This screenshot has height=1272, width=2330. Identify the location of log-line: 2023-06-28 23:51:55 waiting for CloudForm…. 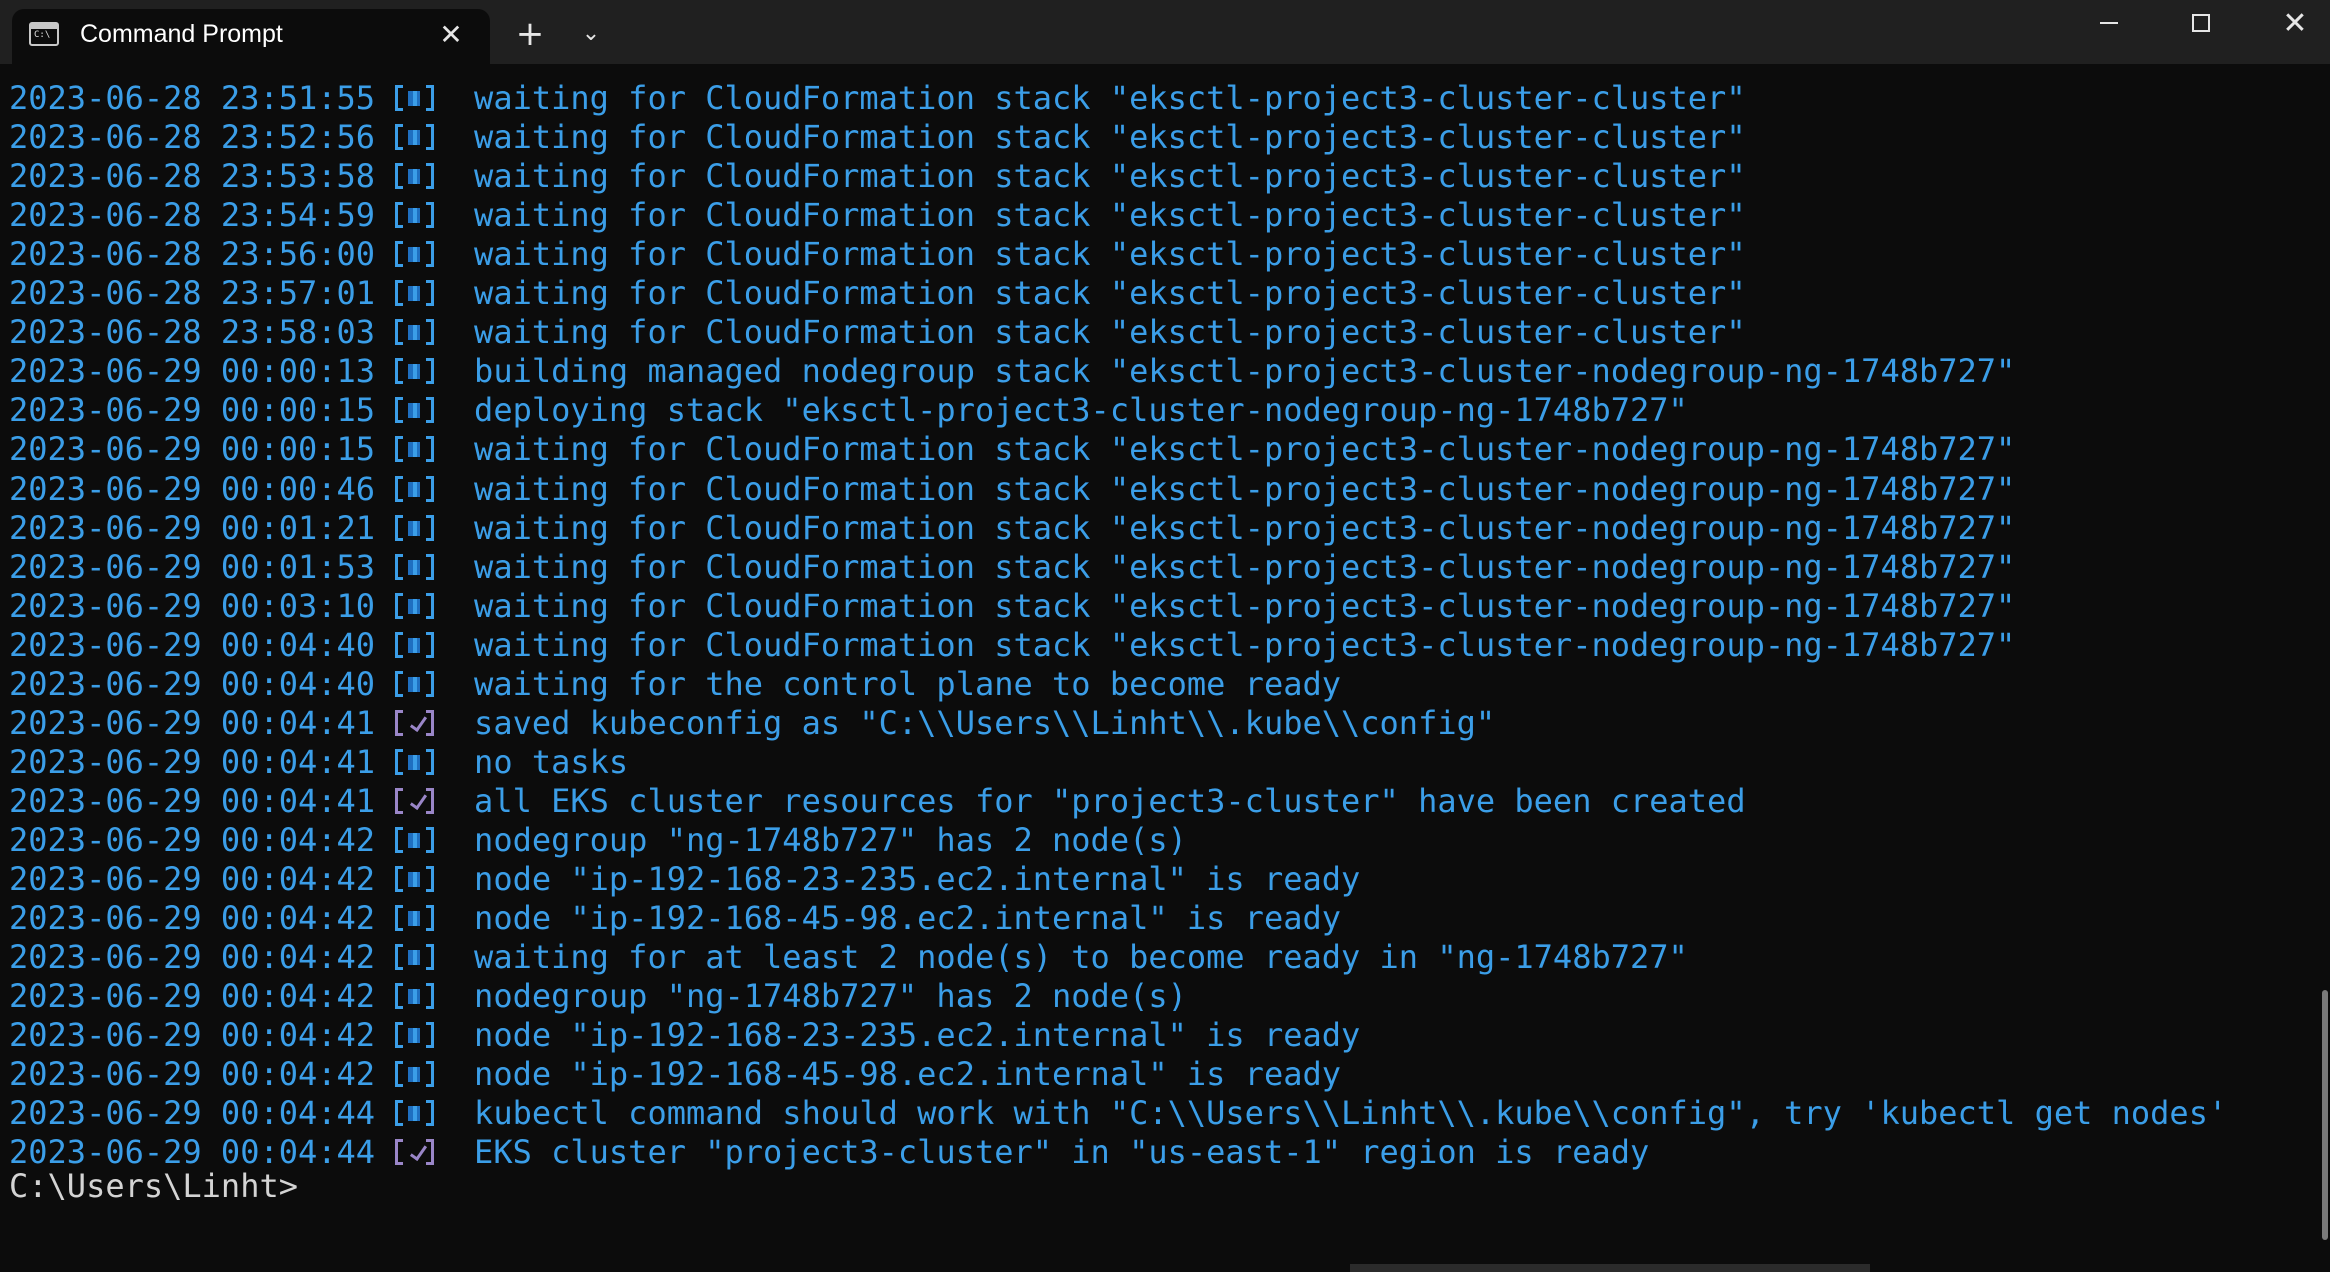
(877, 98).